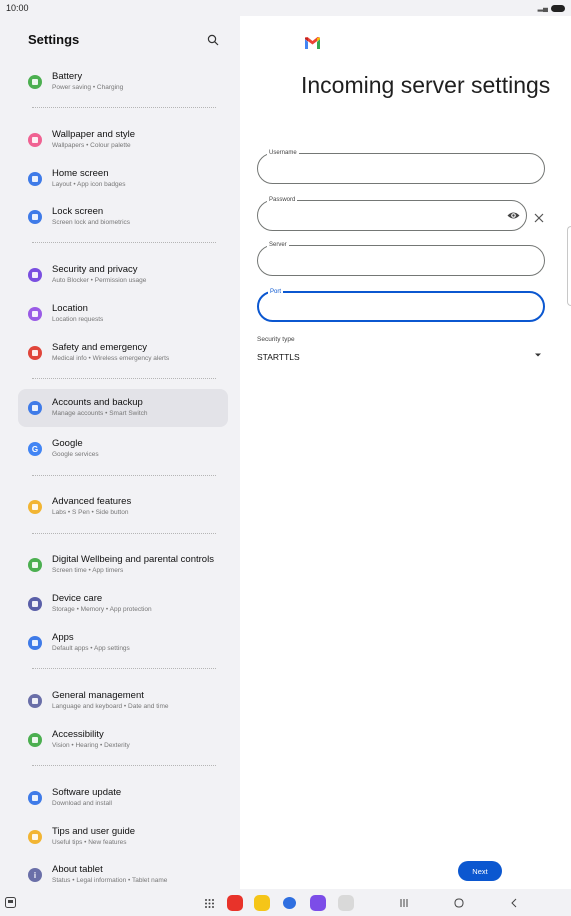 The image size is (571, 916). What do you see at coordinates (35, 314) in the screenshot?
I see `location-pin-icon` at bounding box center [35, 314].